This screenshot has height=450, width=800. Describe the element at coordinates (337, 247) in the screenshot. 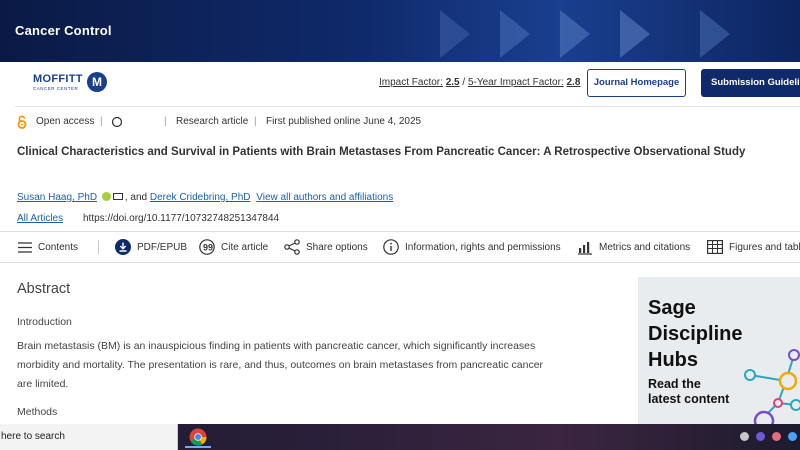

I see `share-options-label: Share options` at that location.